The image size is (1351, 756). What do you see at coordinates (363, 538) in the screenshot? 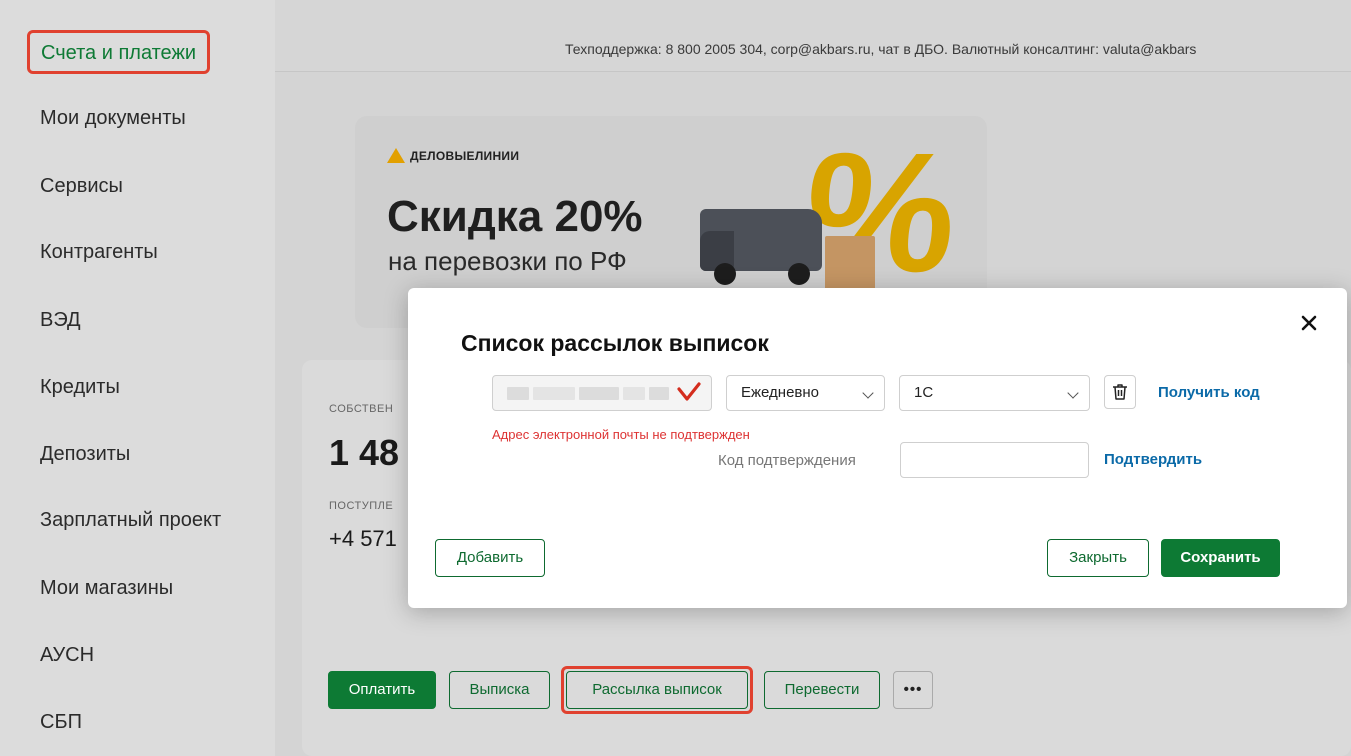
I see `incoming-value: +4 571` at bounding box center [363, 538].